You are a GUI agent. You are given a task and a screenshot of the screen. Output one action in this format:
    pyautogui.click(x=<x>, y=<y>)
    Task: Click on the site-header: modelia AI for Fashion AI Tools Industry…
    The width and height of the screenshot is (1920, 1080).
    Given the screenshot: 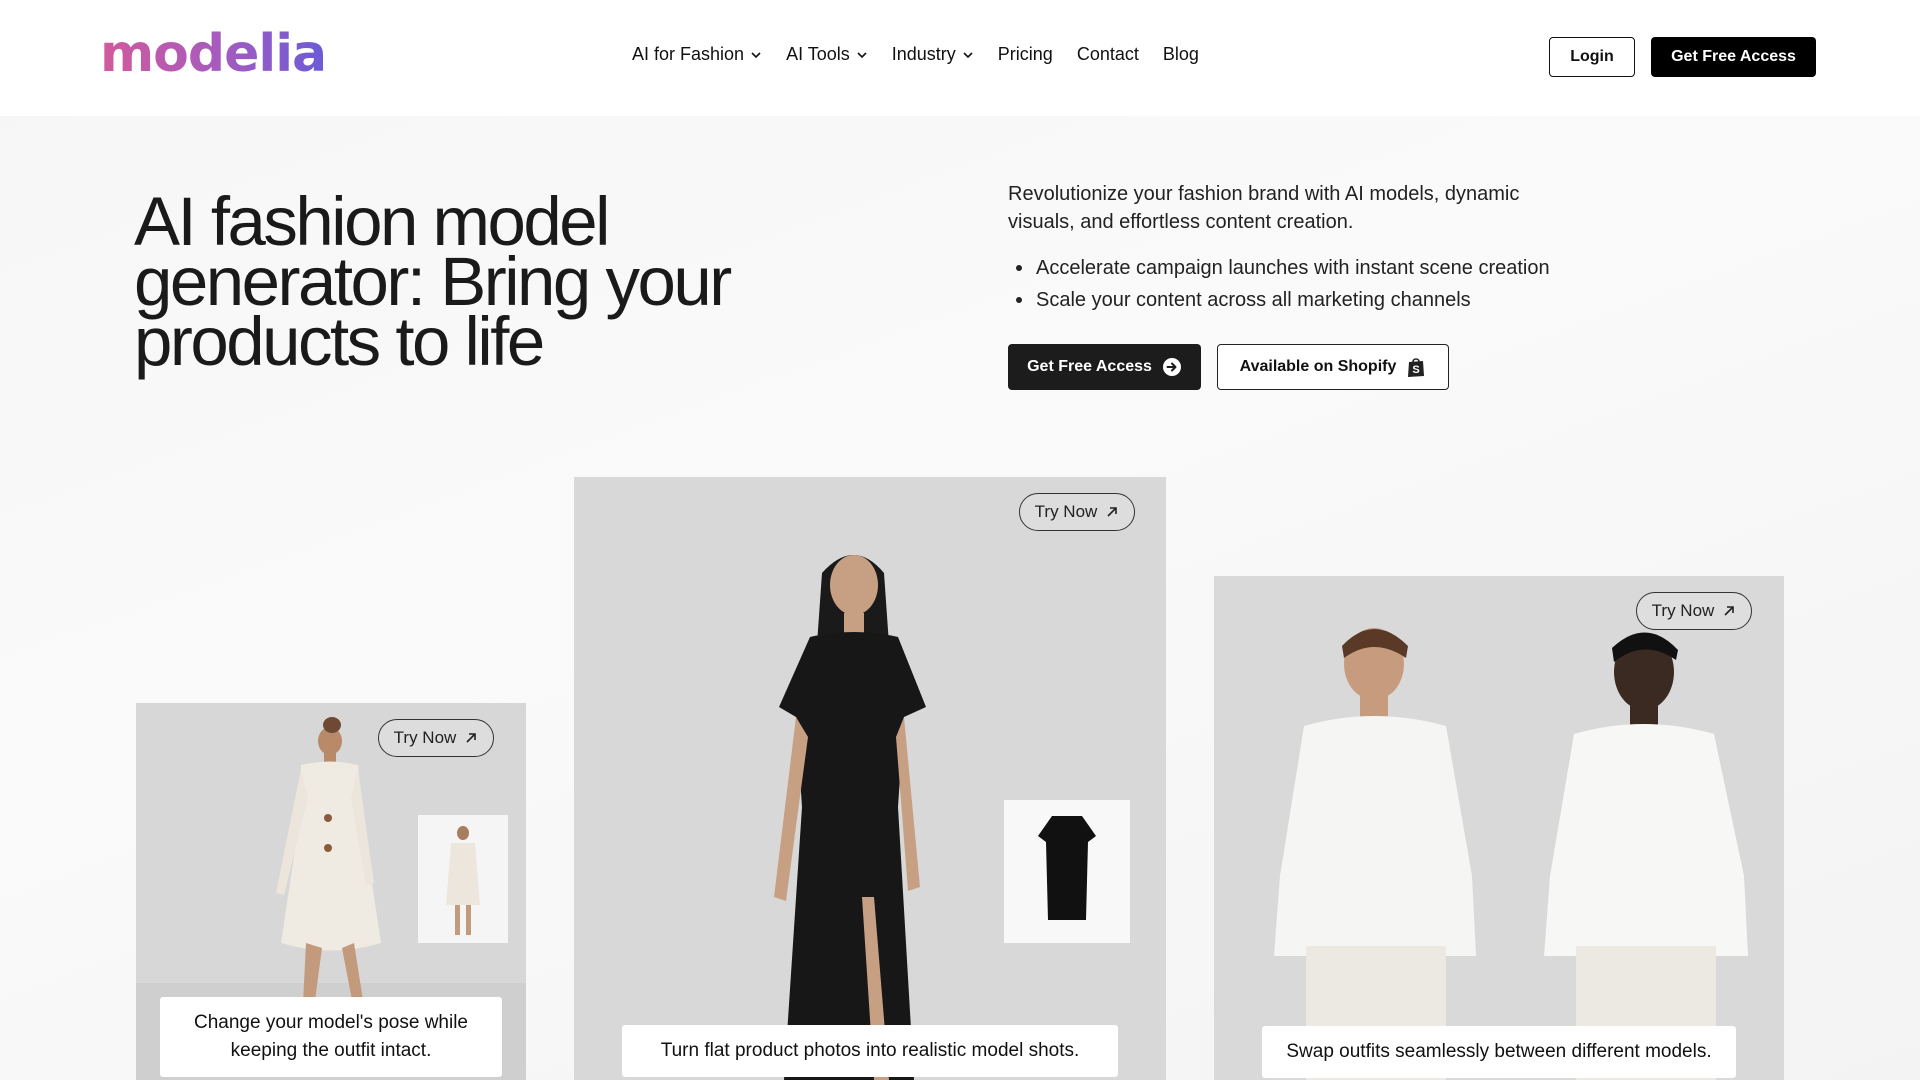 What is the action you would take?
    pyautogui.click(x=960, y=58)
    